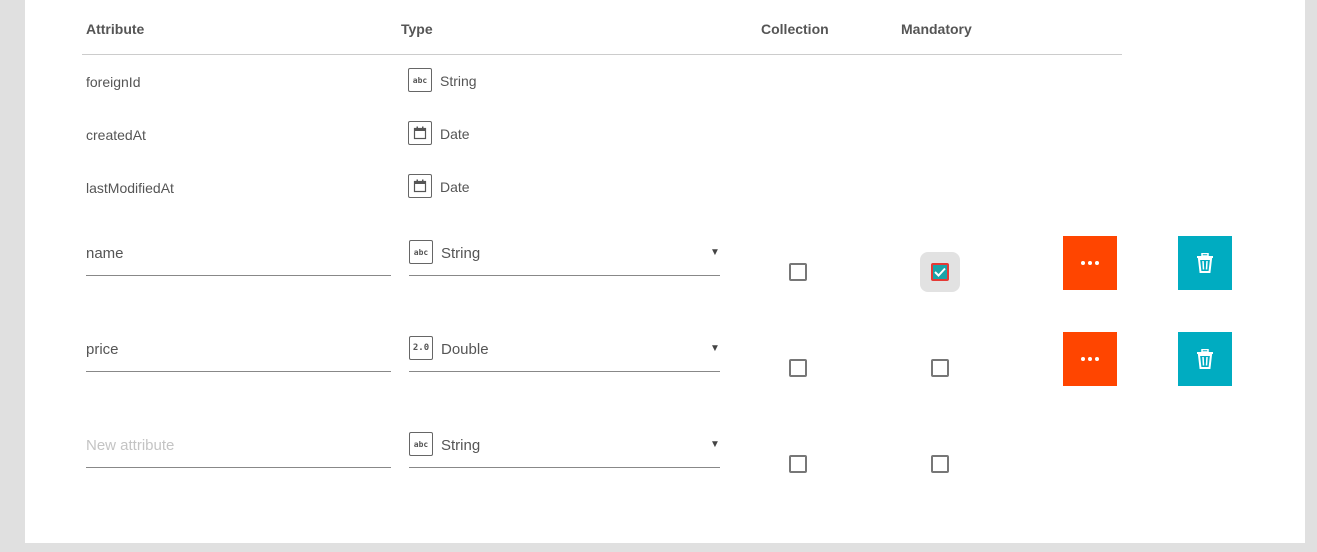 This screenshot has height=552, width=1317. I want to click on attribute-type-createdat: Date, so click(455, 134).